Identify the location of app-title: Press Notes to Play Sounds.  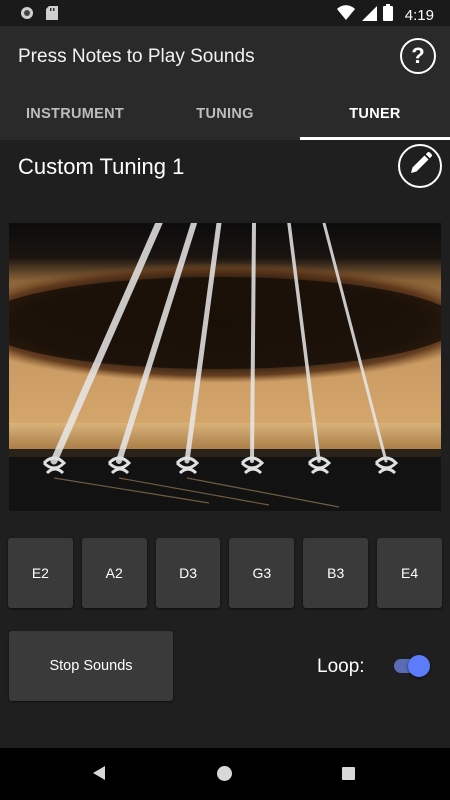
(136, 56).